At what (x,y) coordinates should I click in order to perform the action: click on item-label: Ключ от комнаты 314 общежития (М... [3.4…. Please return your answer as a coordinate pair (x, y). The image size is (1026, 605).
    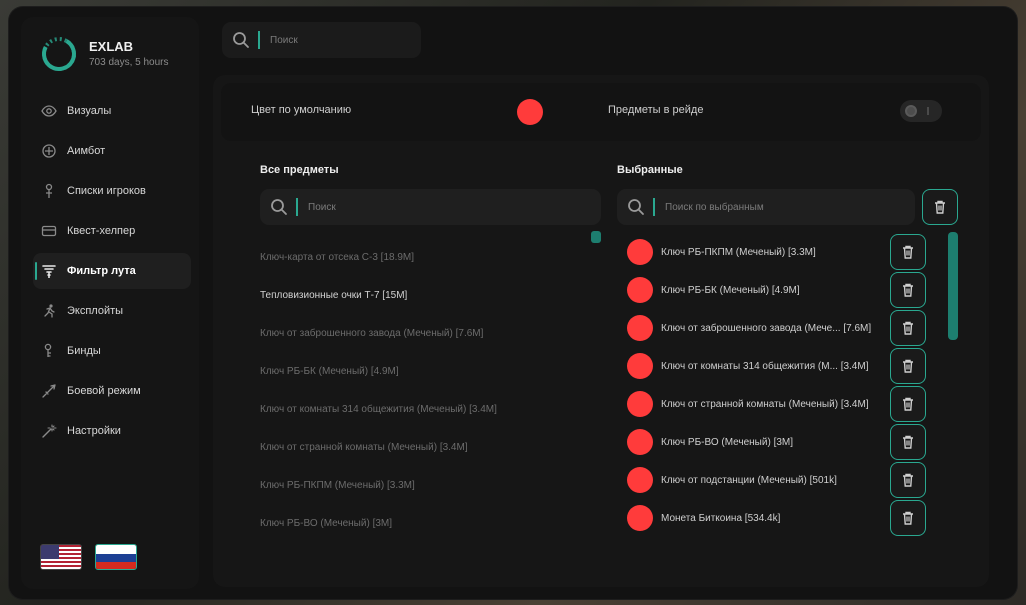
    Looking at the image, I should click on (765, 366).